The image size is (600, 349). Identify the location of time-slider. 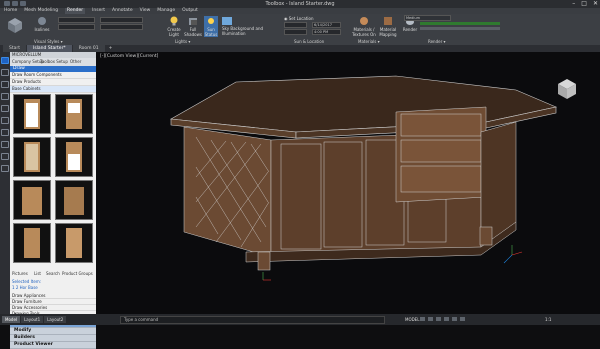
(295, 32).